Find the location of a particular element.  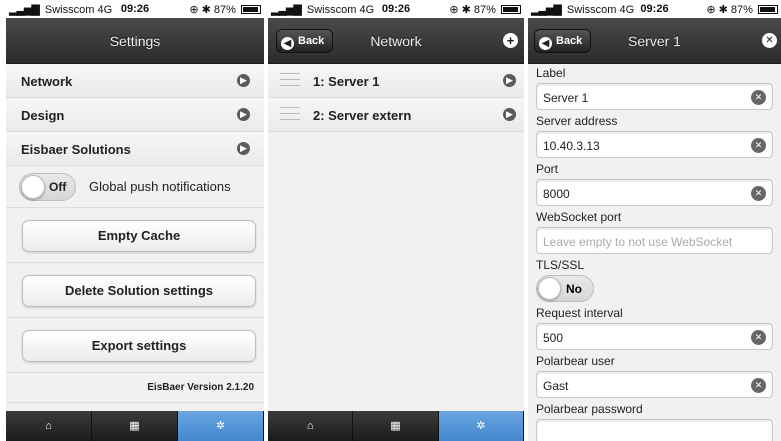

header-bar: Settings is located at coordinates (135, 41).